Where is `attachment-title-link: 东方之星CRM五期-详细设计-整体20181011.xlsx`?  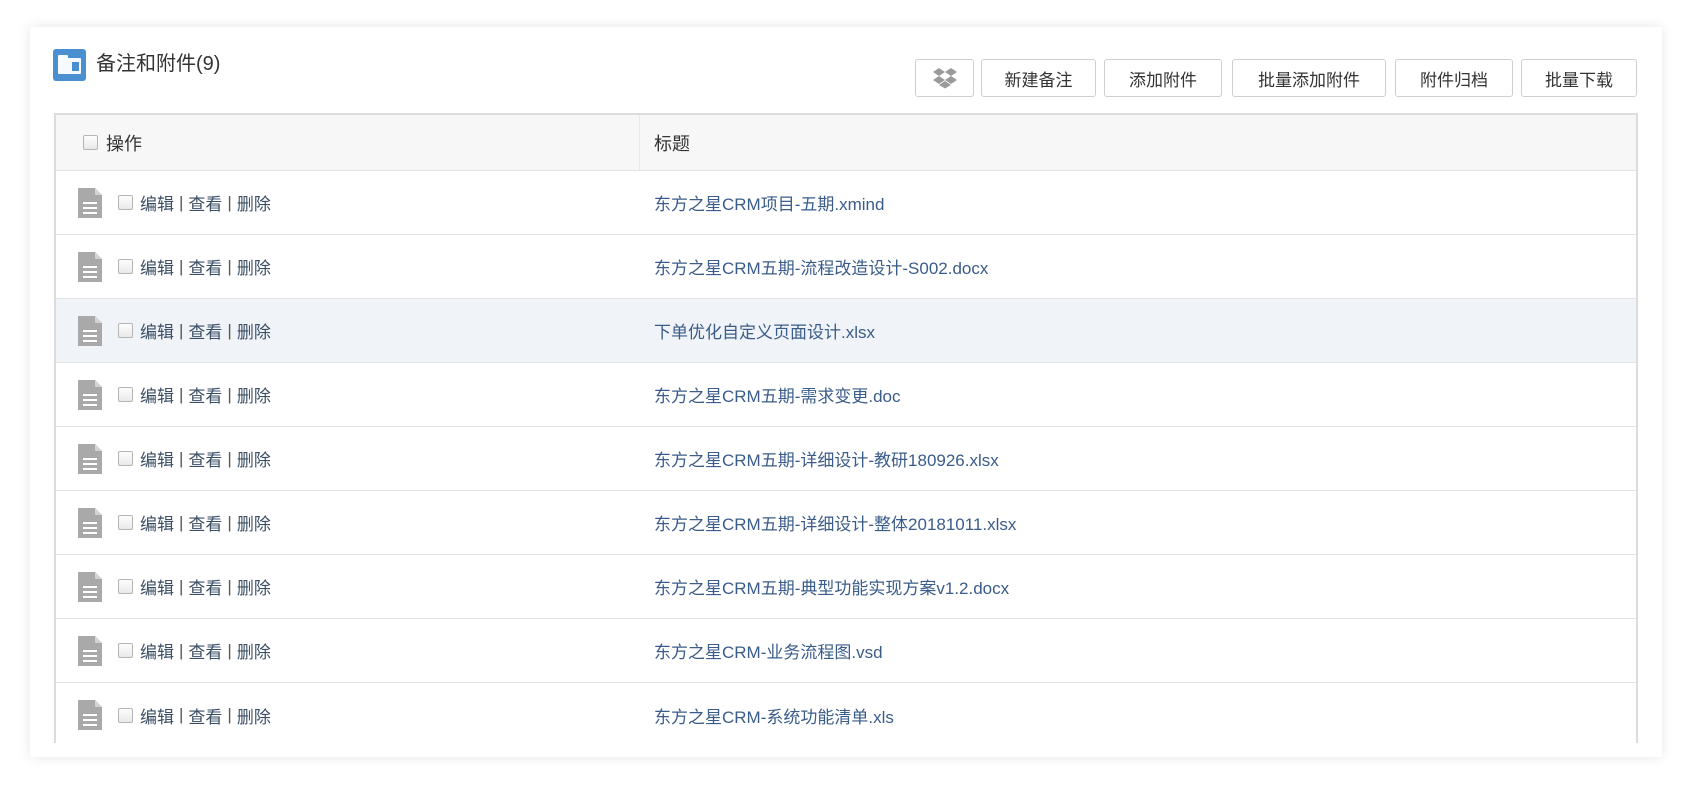
attachment-title-link: 东方之星CRM五期-详细设计-整体20181011.xlsx is located at coordinates (835, 524).